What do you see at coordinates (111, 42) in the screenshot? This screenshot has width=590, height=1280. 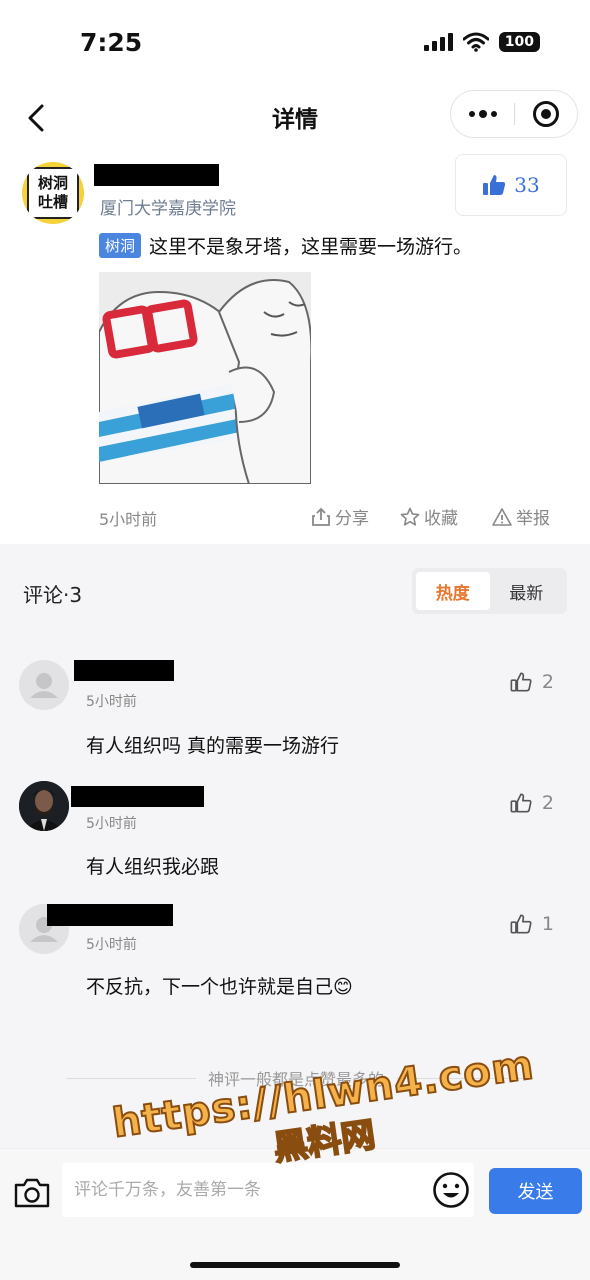 I see `status-time: 7:25` at bounding box center [111, 42].